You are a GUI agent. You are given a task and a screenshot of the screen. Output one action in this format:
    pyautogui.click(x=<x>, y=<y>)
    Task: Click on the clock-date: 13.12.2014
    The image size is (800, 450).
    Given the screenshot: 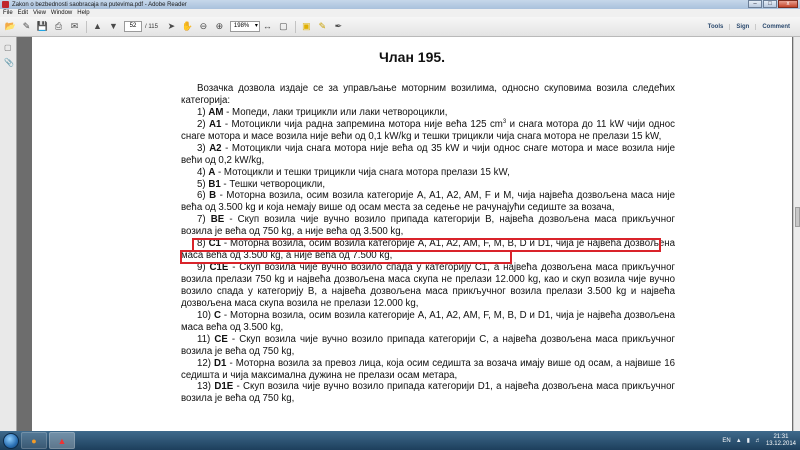 What is the action you would take?
    pyautogui.click(x=780, y=443)
    